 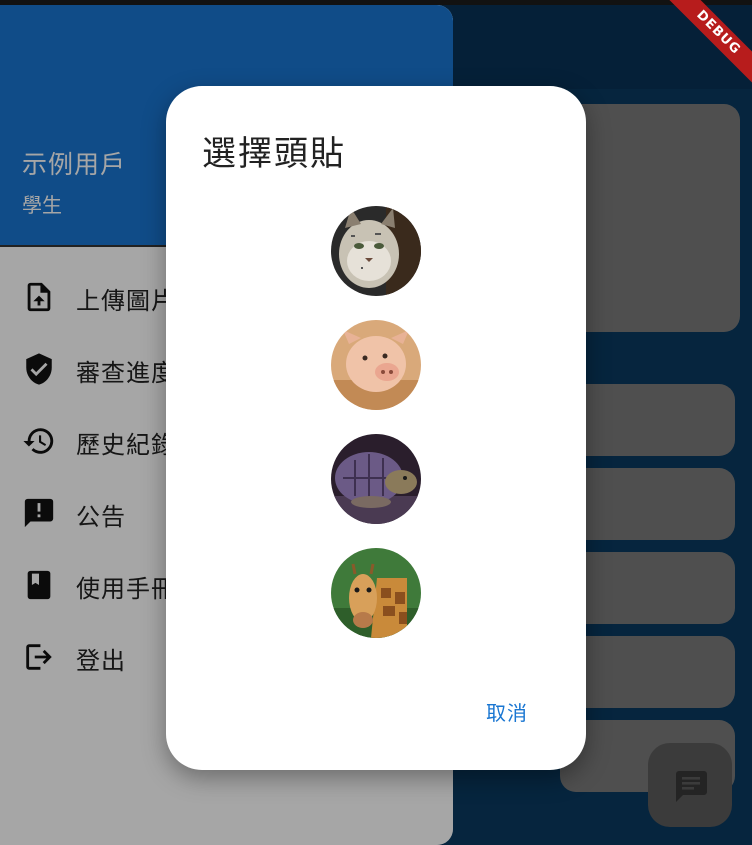 I want to click on giraffe-avatar, so click(x=376, y=593).